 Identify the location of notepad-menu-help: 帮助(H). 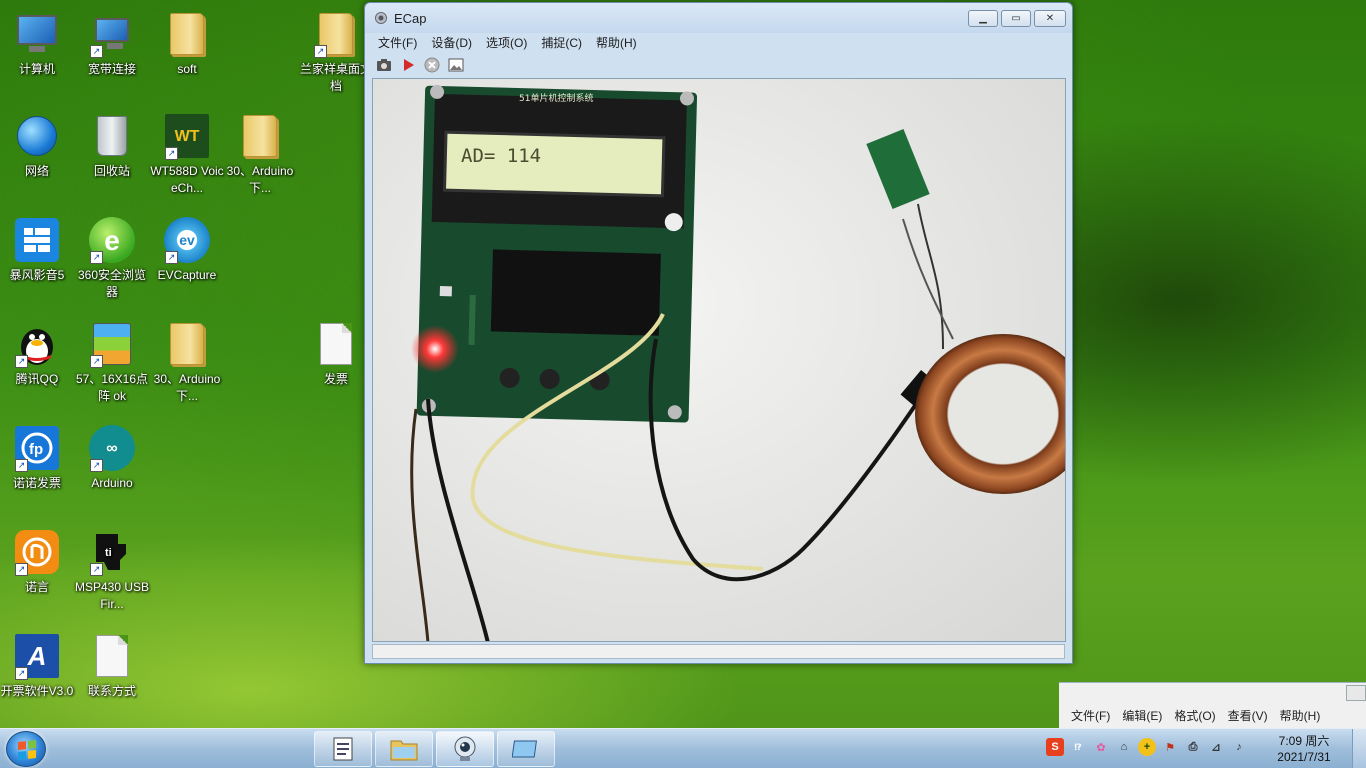
(1300, 715).